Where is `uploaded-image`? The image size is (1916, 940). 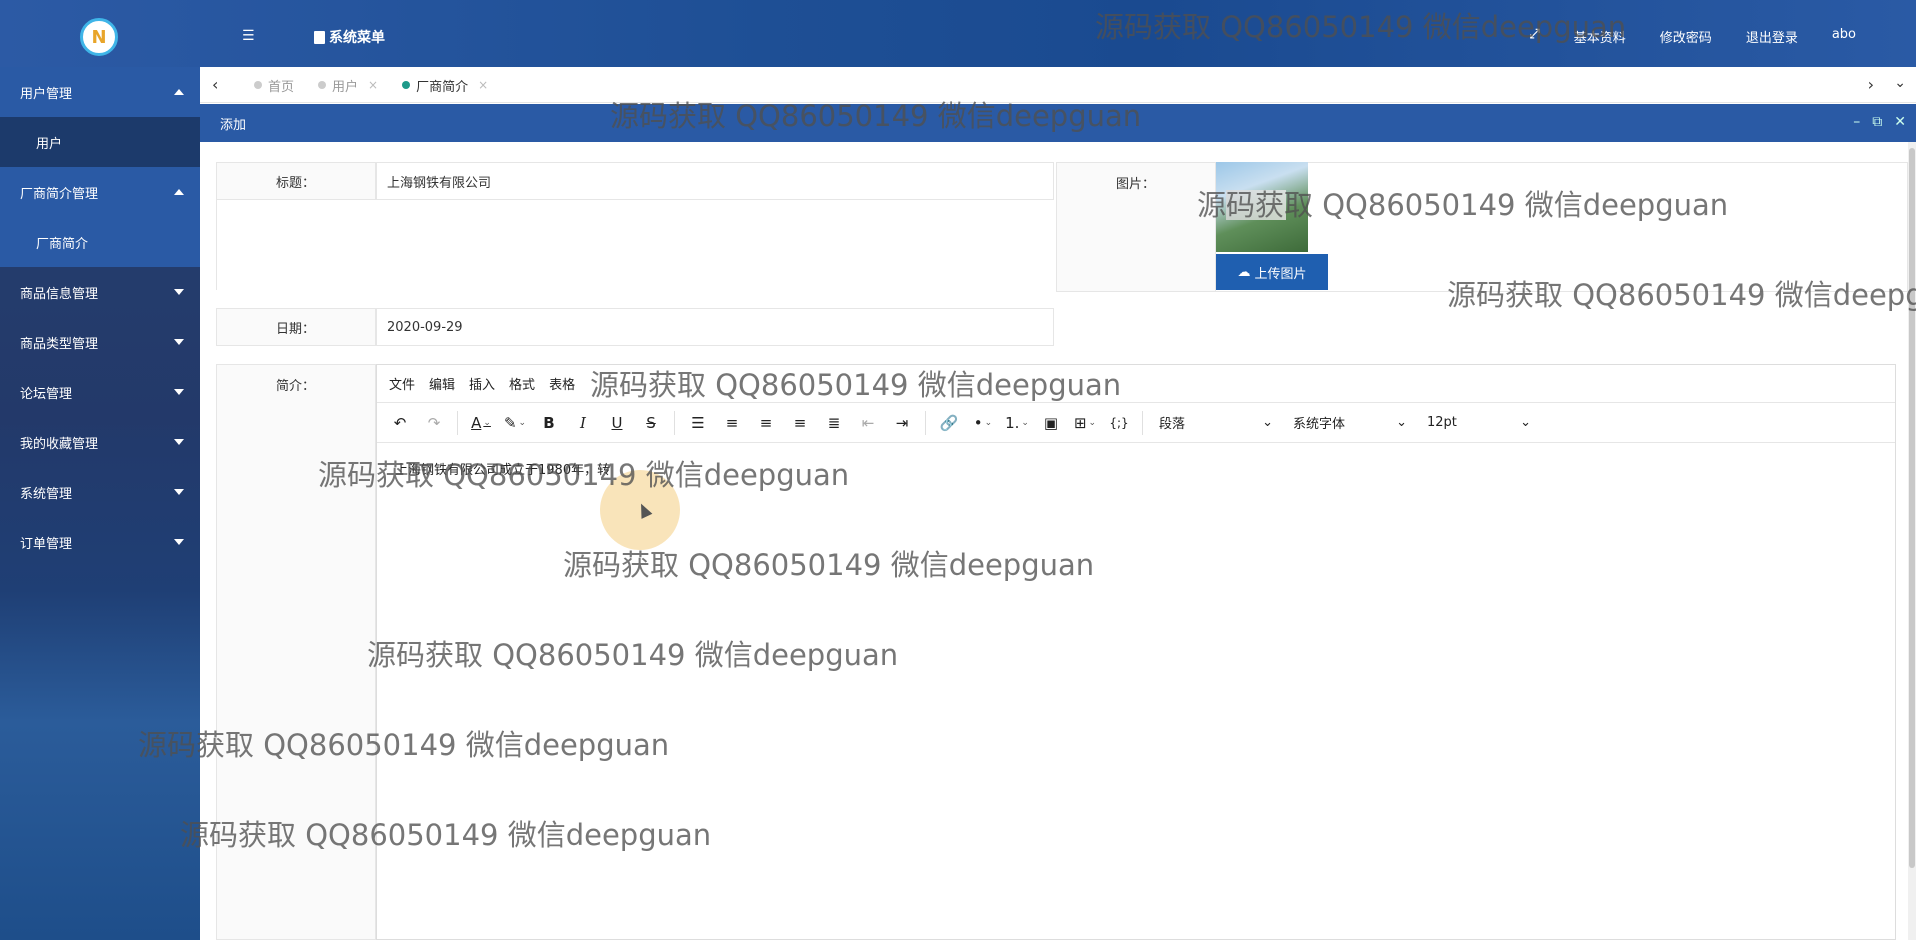 uploaded-image is located at coordinates (1262, 207).